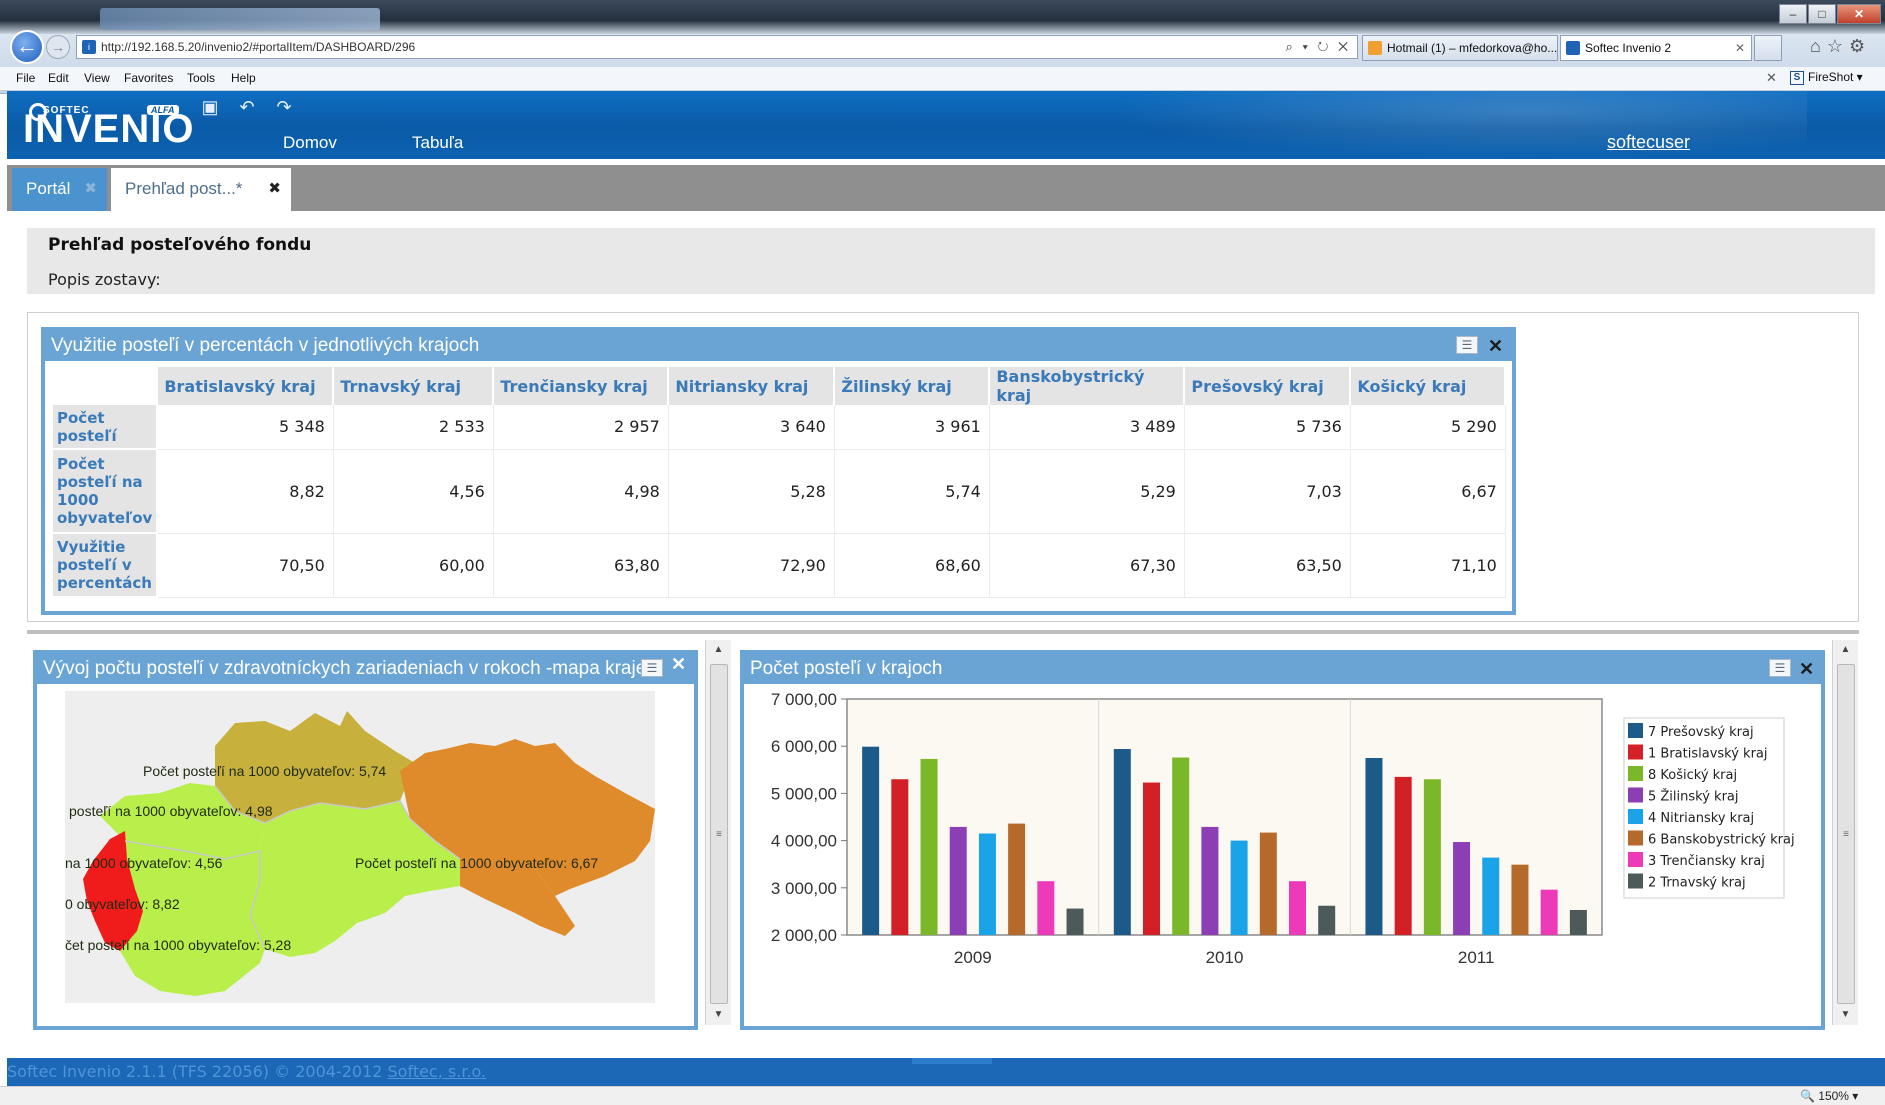 This screenshot has height=1105, width=1885. Describe the element at coordinates (437, 1071) in the screenshot. I see `footer-link: Softec, s.r.o.` at that location.